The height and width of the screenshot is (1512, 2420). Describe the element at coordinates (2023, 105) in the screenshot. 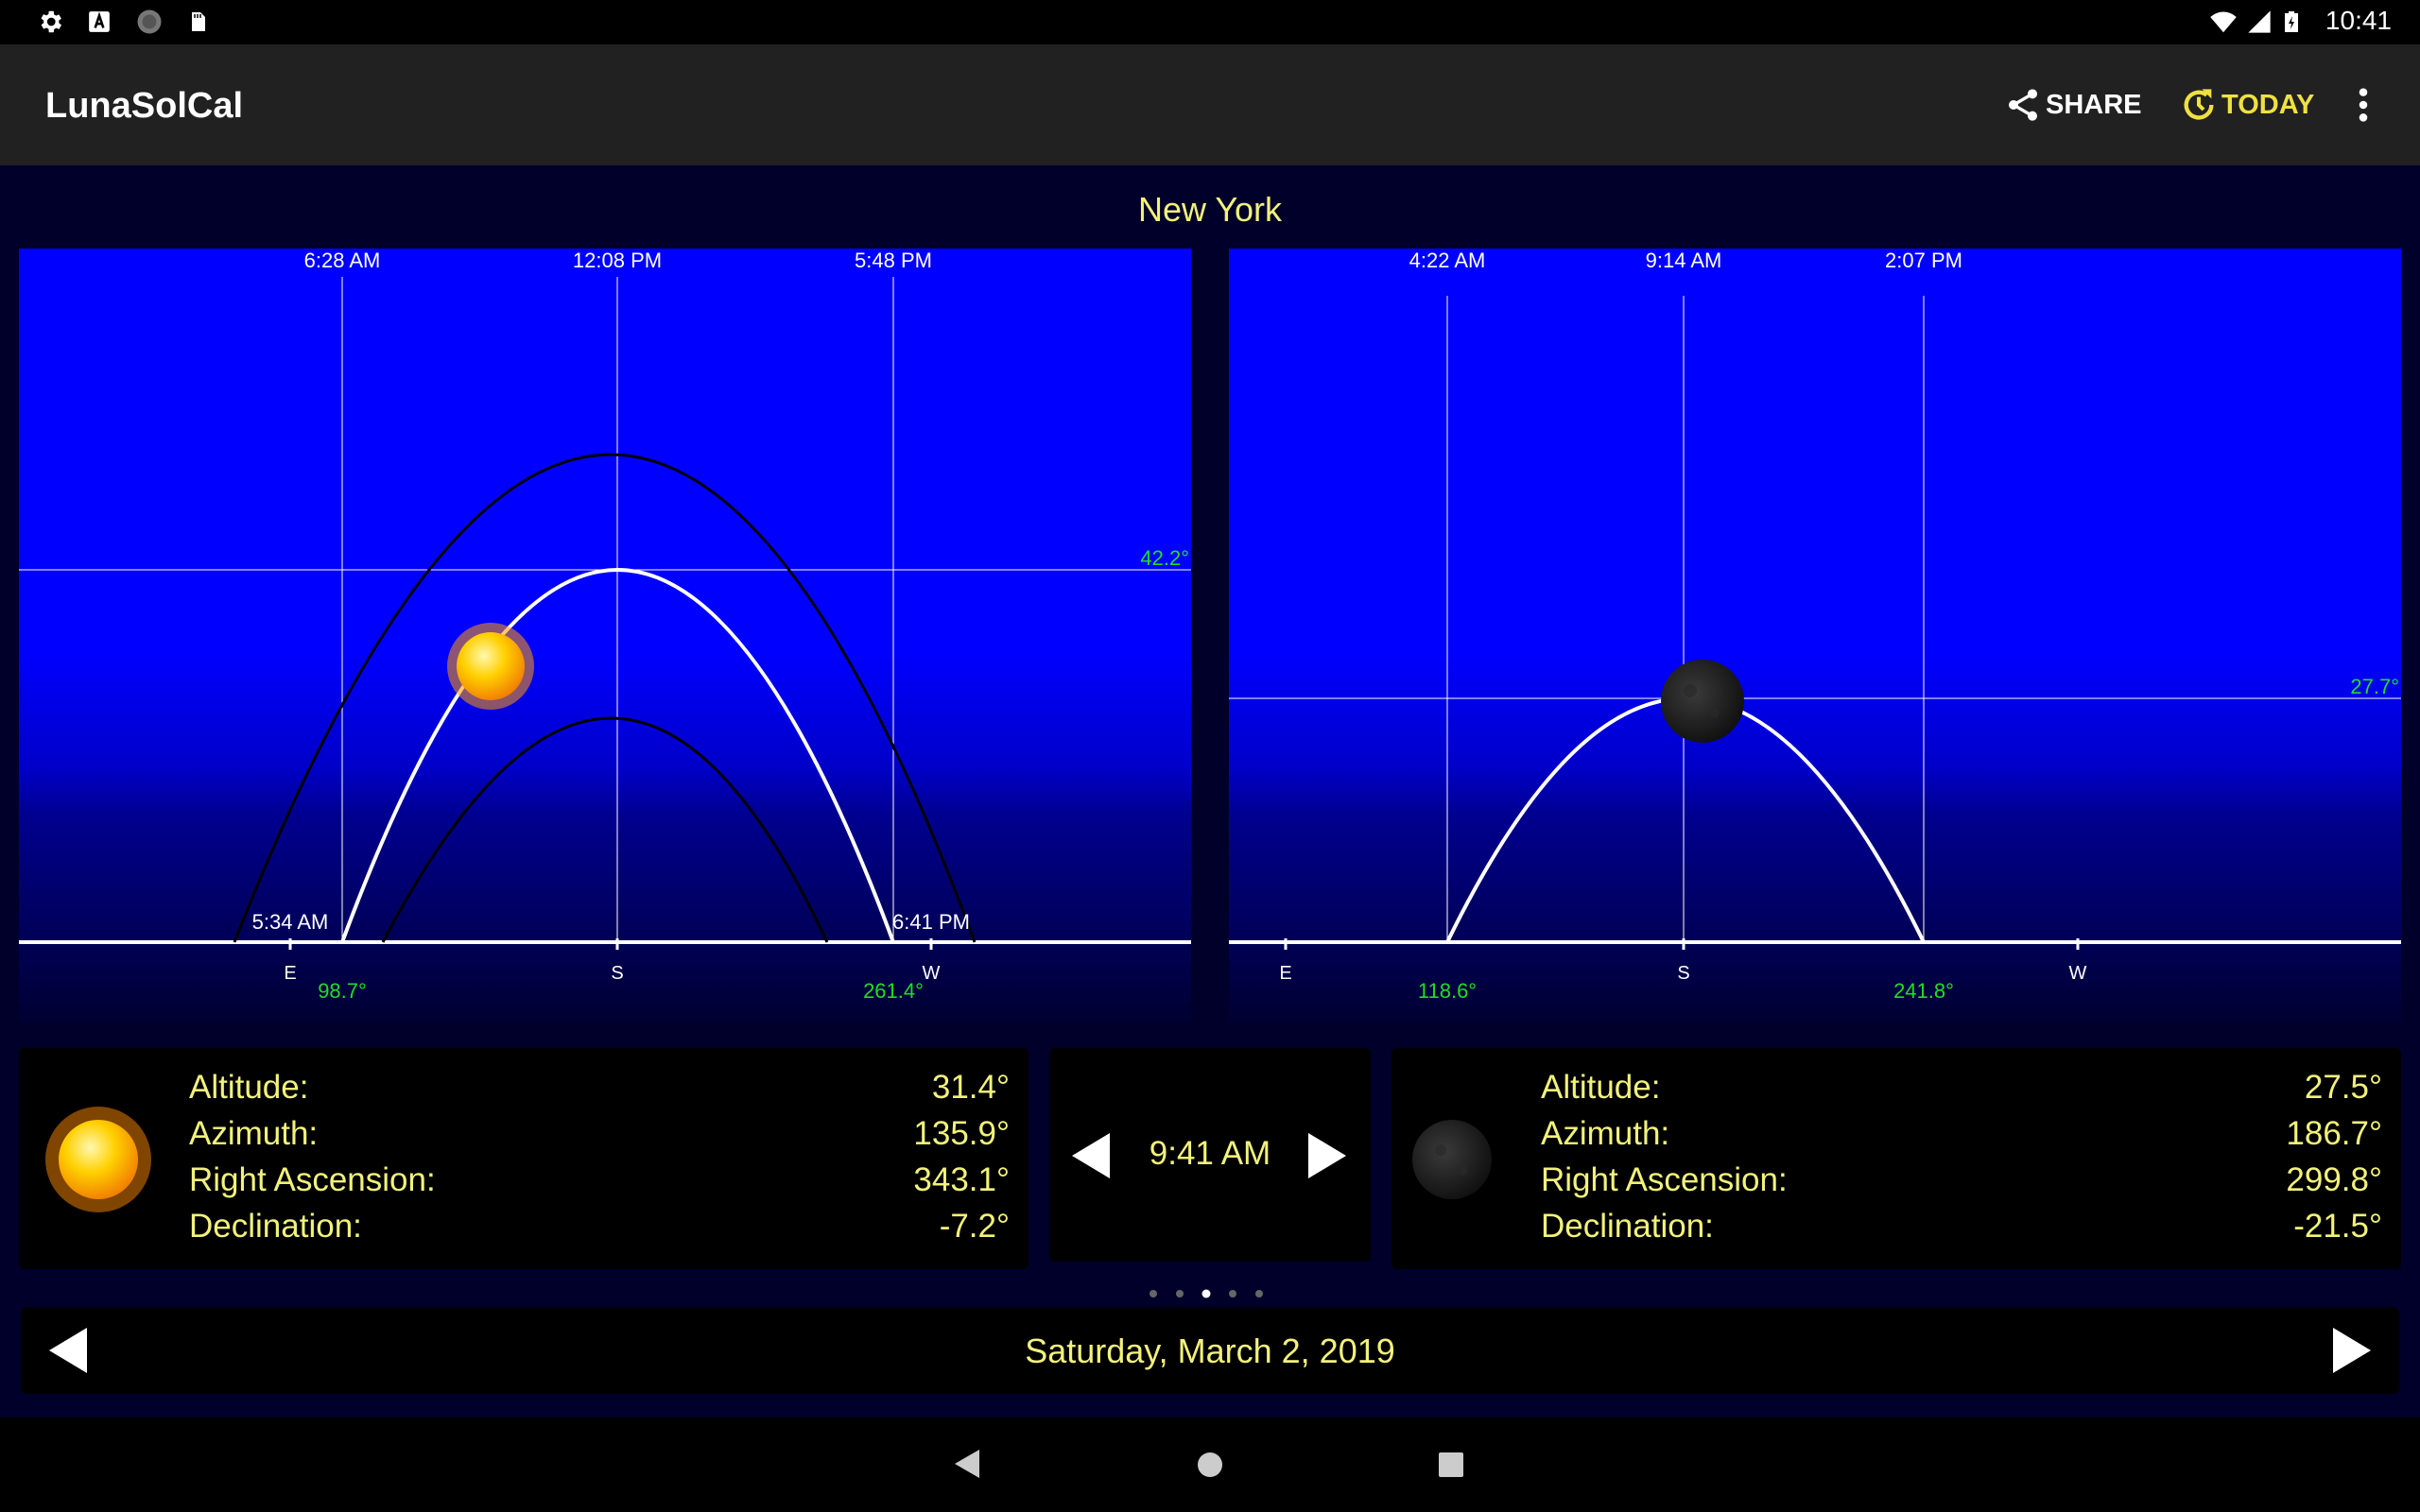

I see `share-icon` at that location.